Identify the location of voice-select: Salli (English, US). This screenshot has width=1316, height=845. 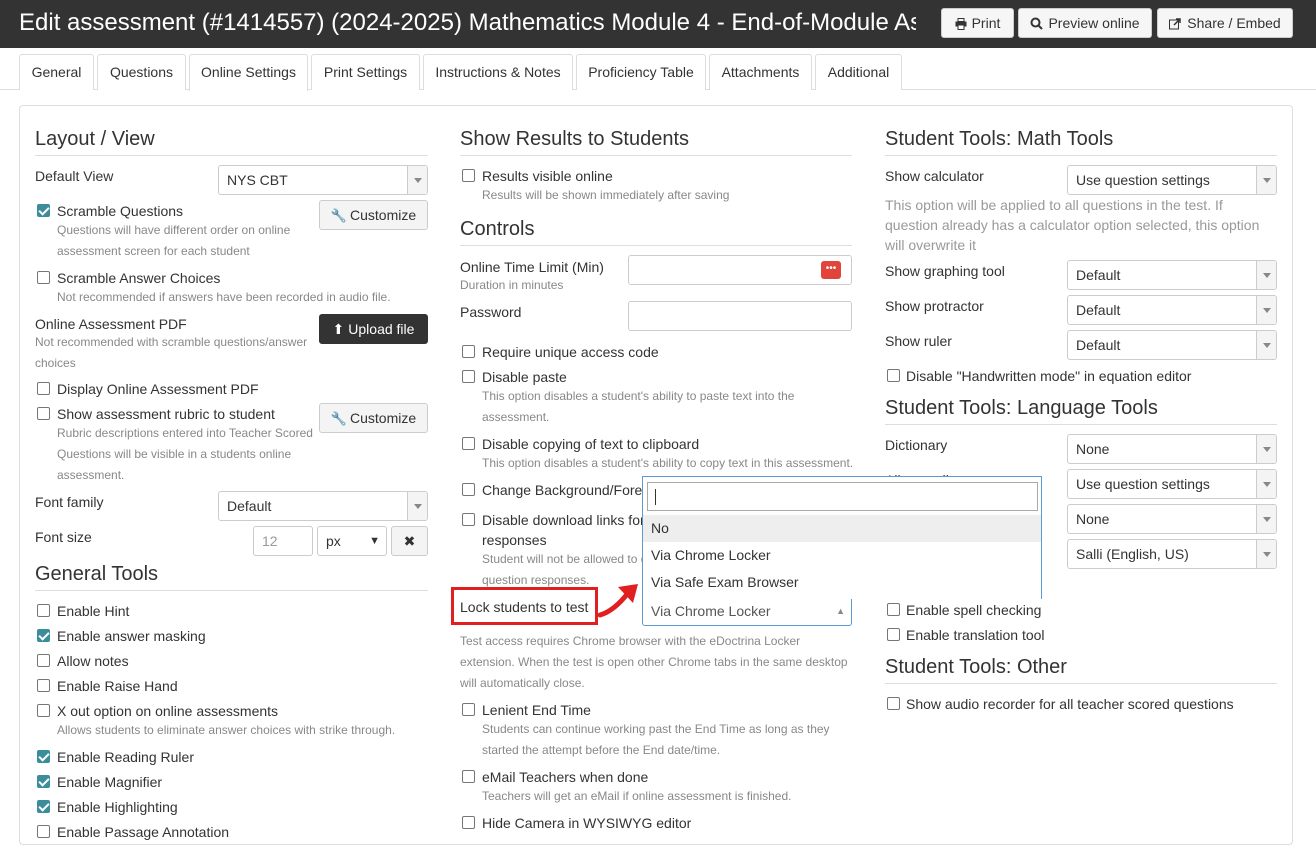
(1172, 554).